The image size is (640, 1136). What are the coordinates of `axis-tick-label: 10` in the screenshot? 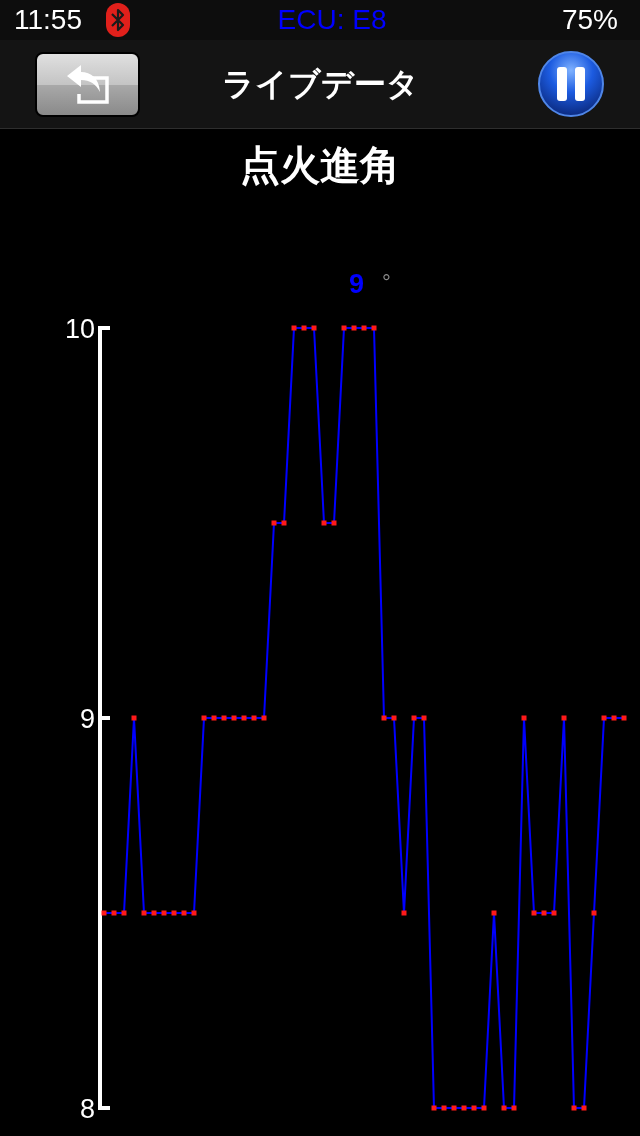 It's located at (79, 329).